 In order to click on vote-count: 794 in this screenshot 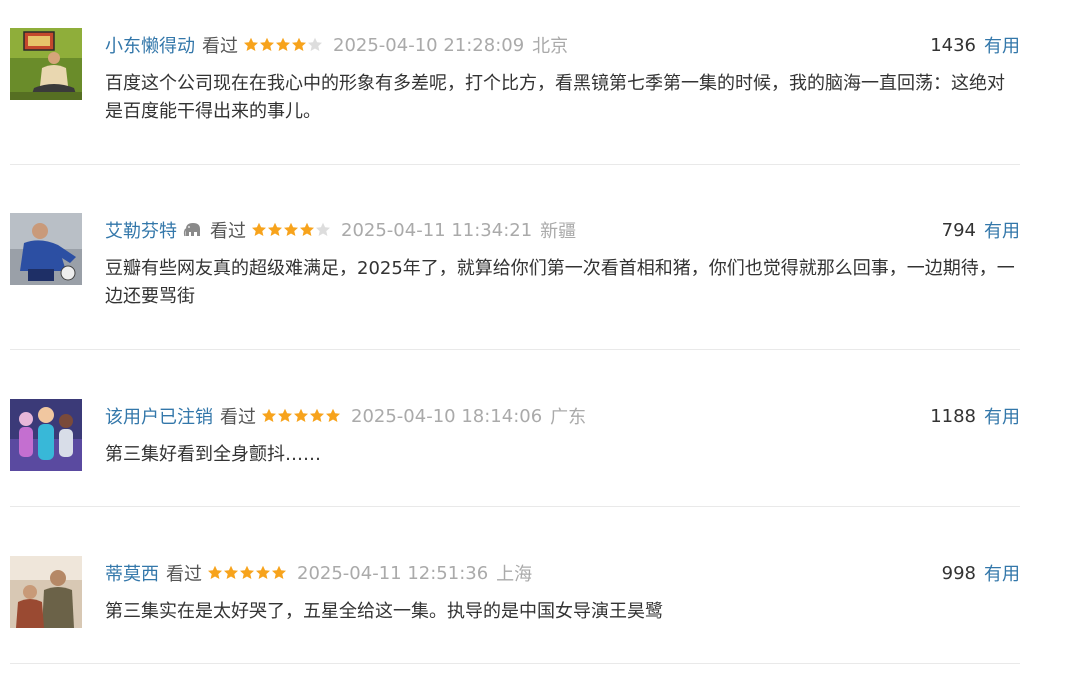, I will do `click(958, 230)`.